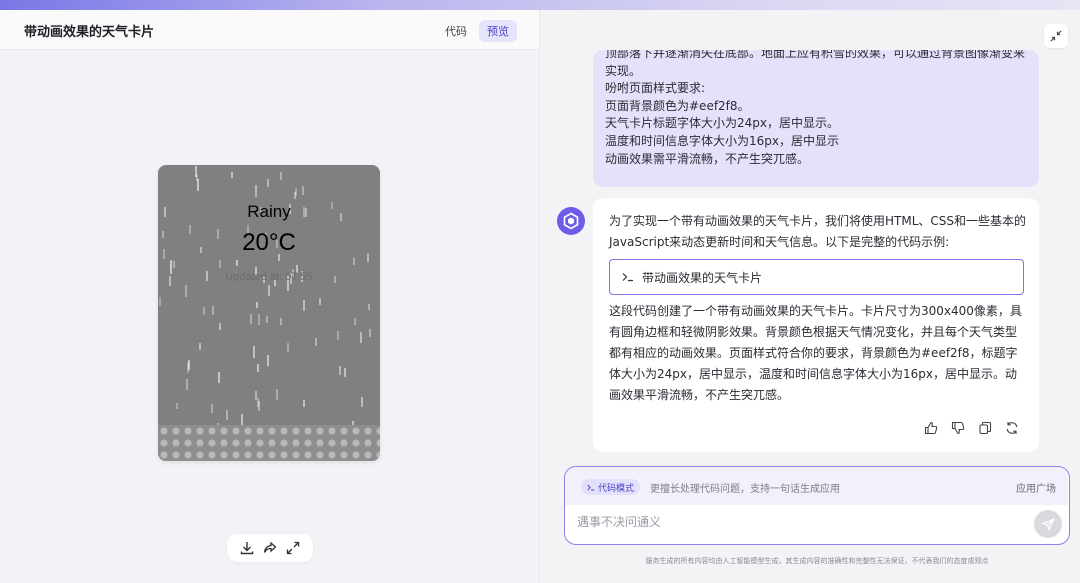 This screenshot has width=1080, height=583. I want to click on user-message-line: 顶部落下并逐渐消失在底部。地面上应有积雪的效果，可以通过背景图像渐变来, so click(815, 55).